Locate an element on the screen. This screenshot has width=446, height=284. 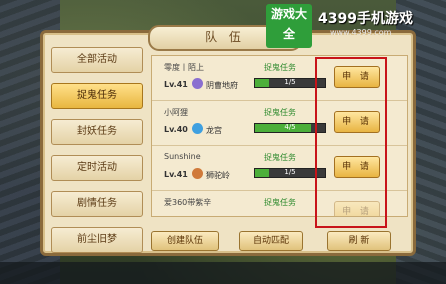
apply-column-highlight is located at coordinates (351, 142).